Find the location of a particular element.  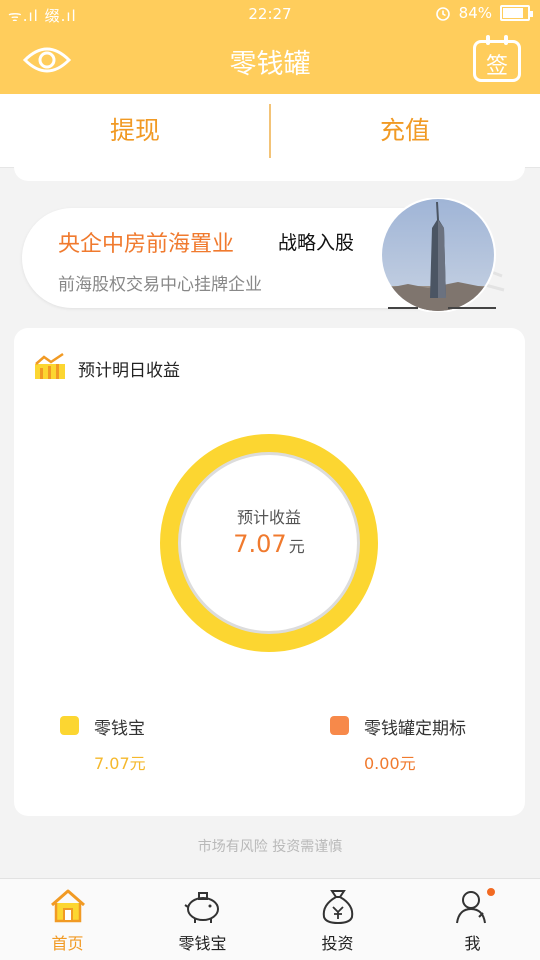

nav-home-label: 首页 is located at coordinates (67, 943).